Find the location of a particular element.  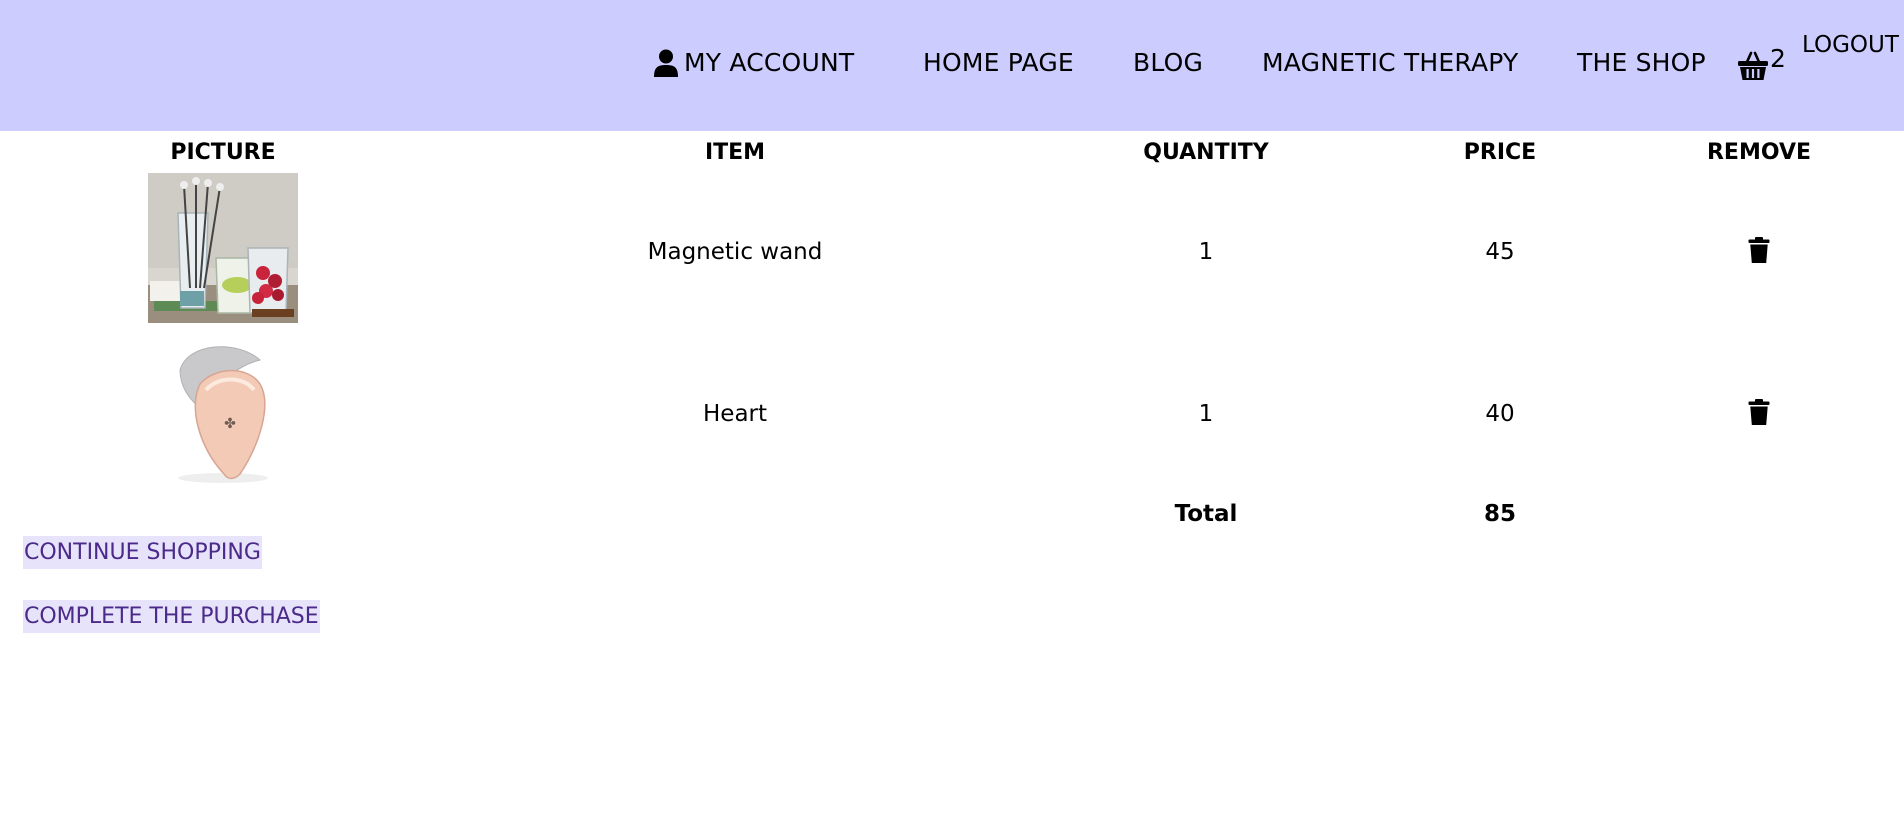

header-picture: PICTURE is located at coordinates (223, 152).